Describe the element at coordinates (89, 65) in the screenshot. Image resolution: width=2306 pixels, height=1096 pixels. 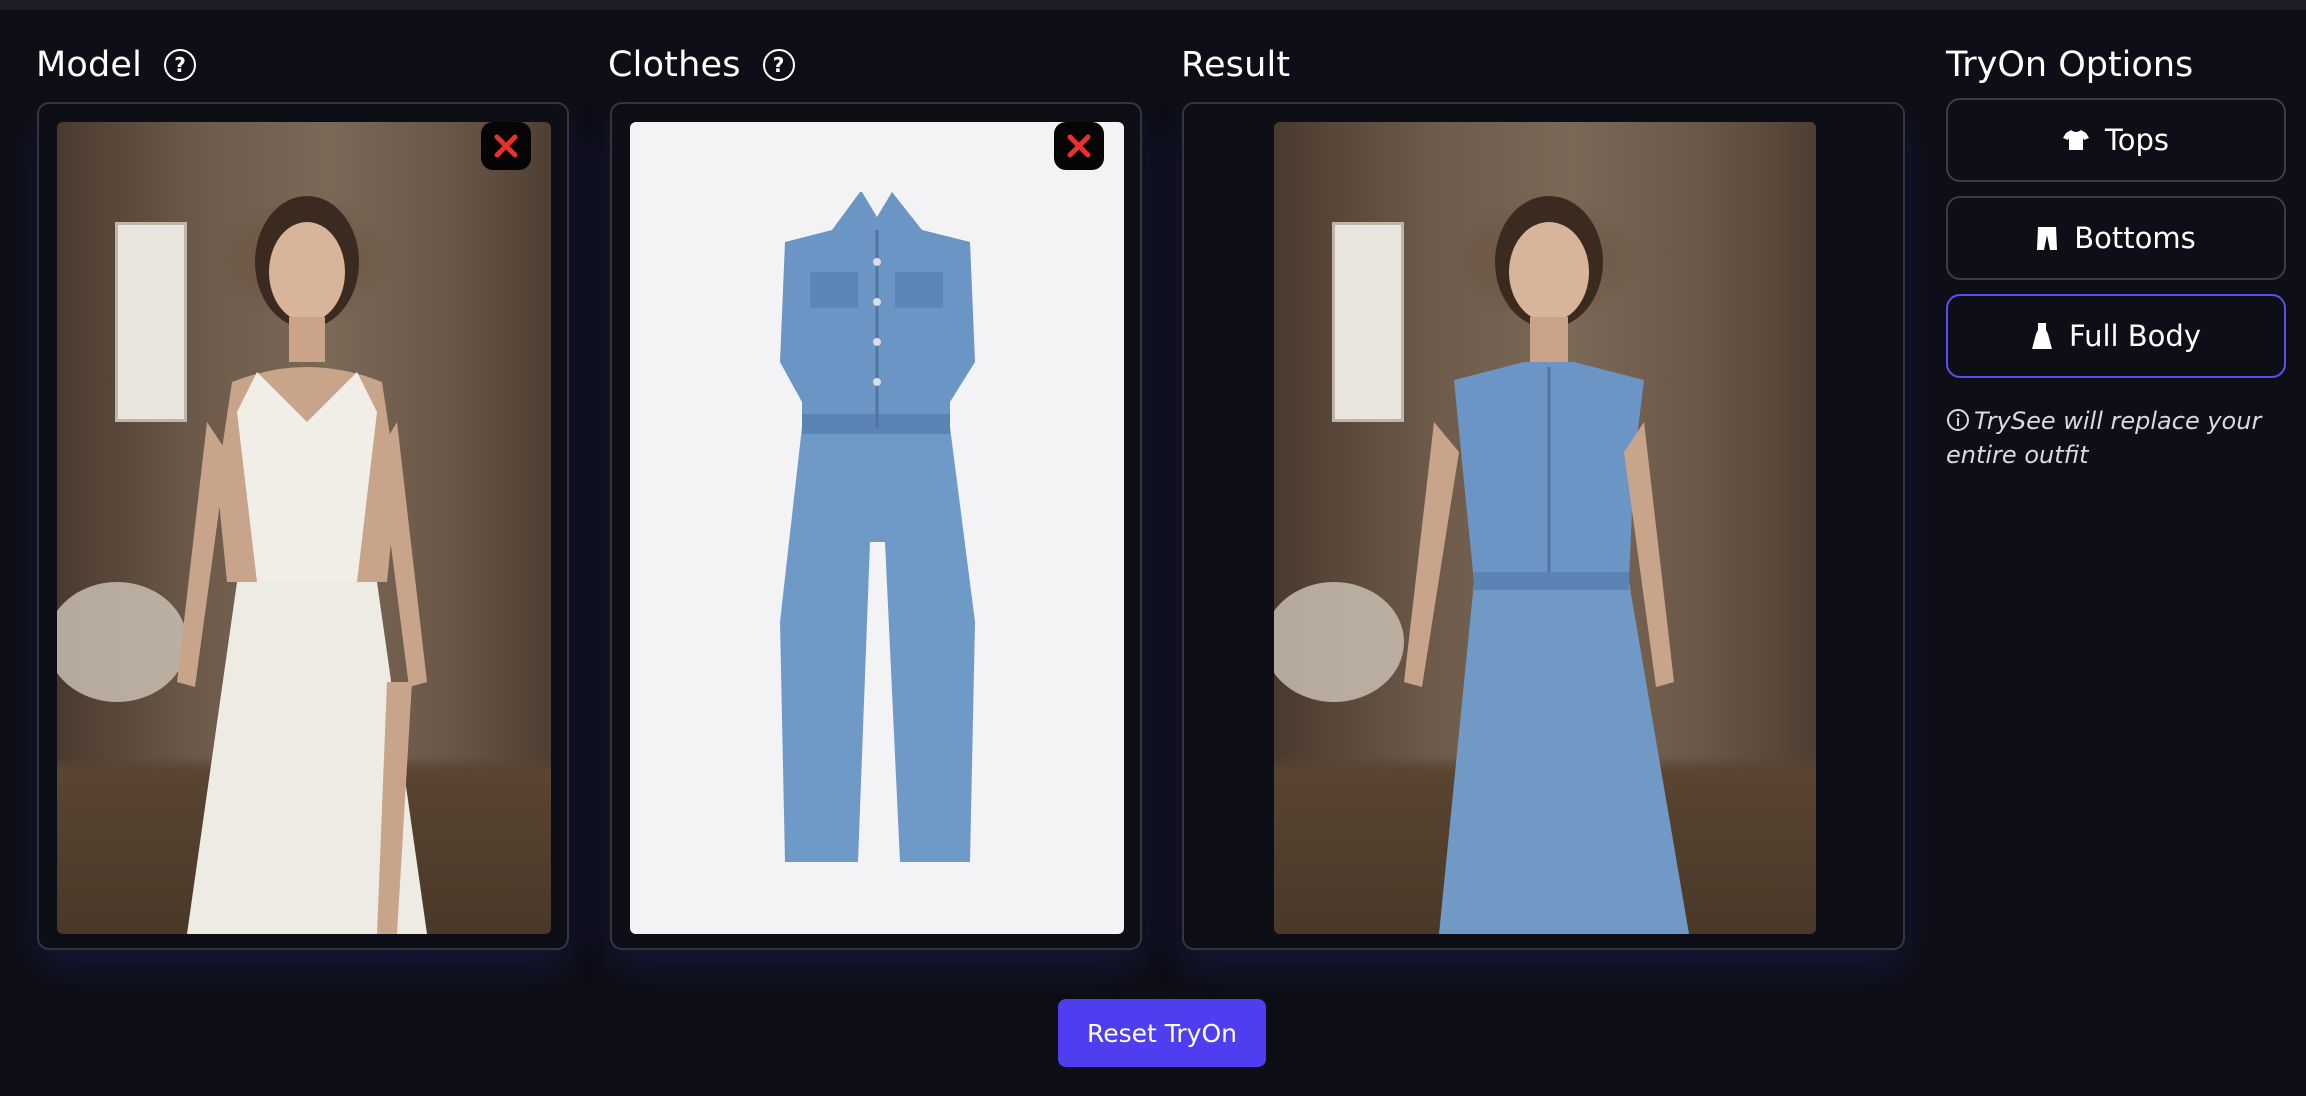
I see `model-title: Model` at that location.